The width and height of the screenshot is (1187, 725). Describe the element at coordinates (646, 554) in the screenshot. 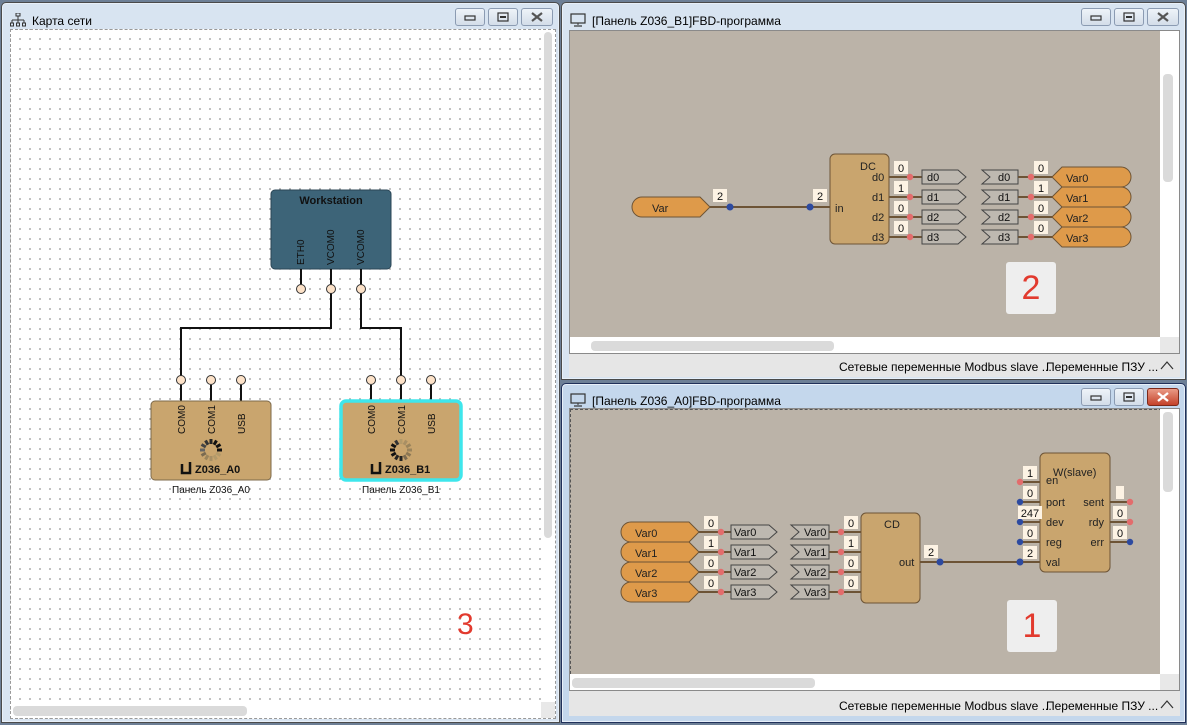

I see `var-input-label: Var1` at that location.